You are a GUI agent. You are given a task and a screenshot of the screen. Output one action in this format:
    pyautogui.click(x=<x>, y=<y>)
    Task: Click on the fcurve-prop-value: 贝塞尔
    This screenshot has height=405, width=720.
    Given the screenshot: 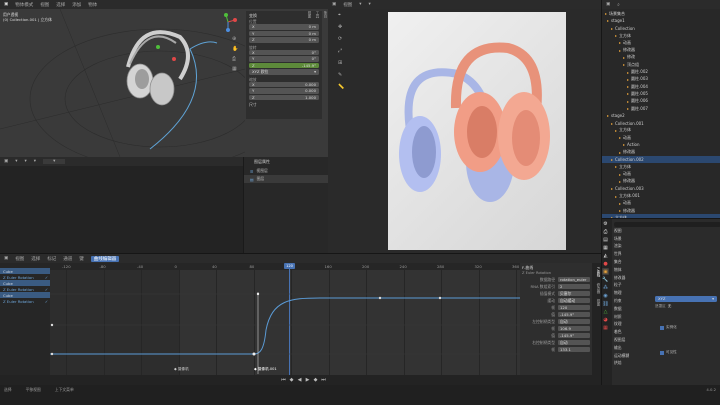 What is the action you would take?
    pyautogui.click(x=574, y=293)
    